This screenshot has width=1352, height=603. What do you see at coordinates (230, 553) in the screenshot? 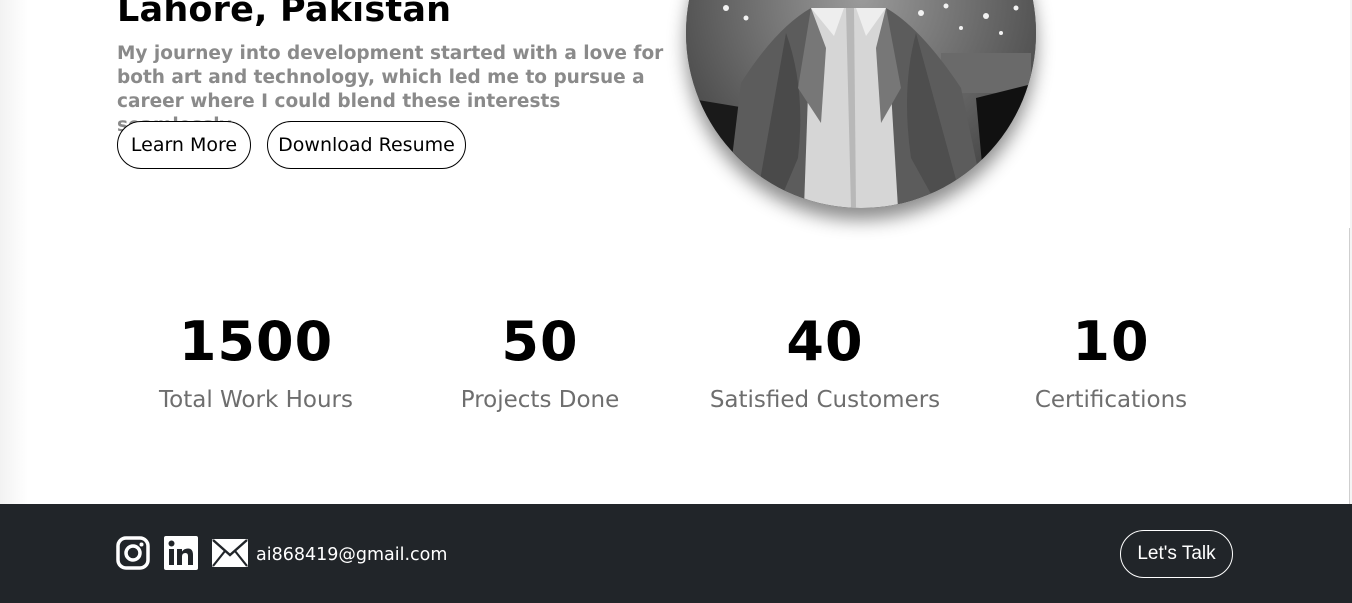
I see `mail-icon` at bounding box center [230, 553].